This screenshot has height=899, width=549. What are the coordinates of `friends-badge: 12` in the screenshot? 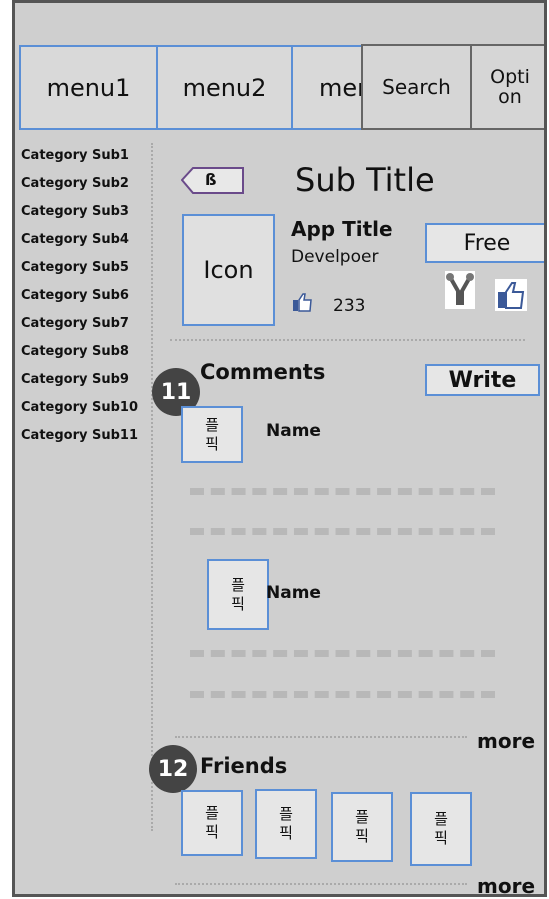 It's located at (173, 769).